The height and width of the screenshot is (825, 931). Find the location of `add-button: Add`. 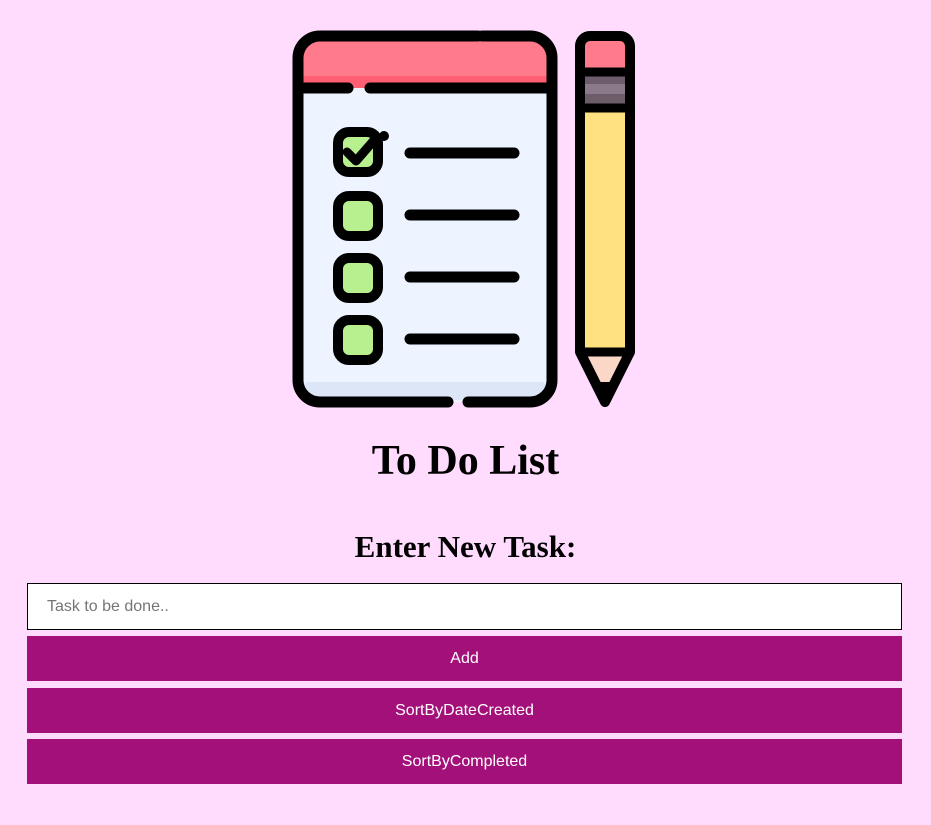

add-button: Add is located at coordinates (464, 658).